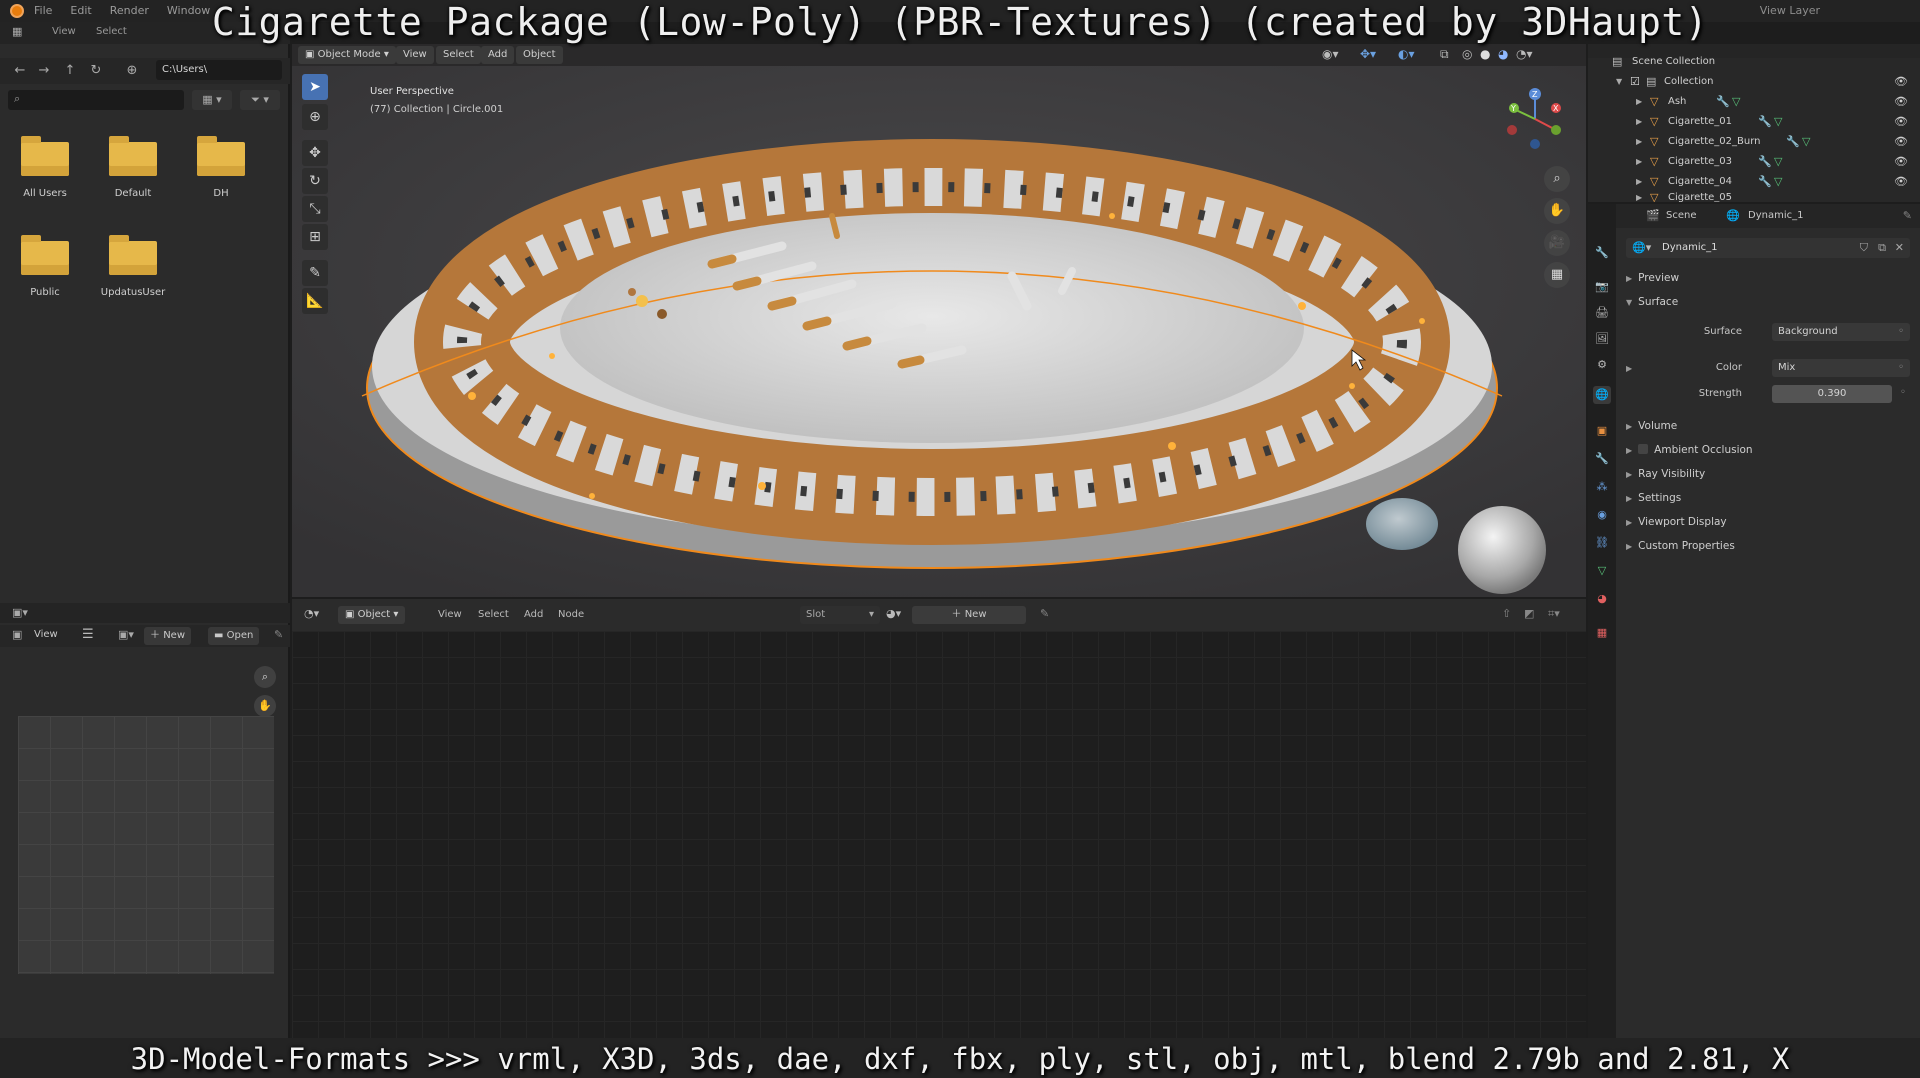 This screenshot has height=1078, width=1920. Describe the element at coordinates (1602, 543) in the screenshot. I see `constraints-tab-icon: ⛓` at that location.